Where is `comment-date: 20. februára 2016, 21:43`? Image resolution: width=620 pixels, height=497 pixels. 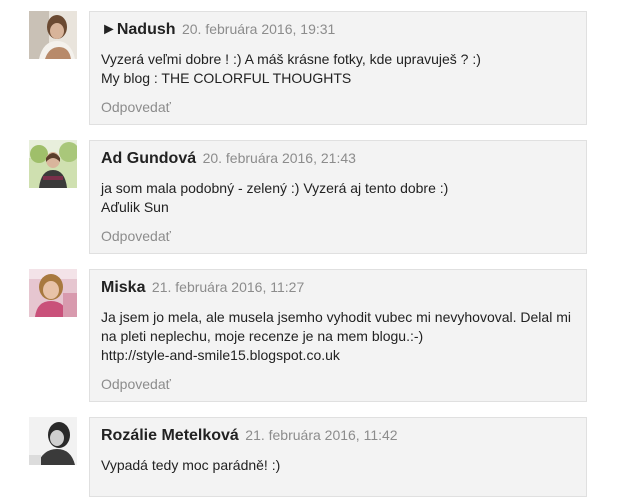 comment-date: 20. februára 2016, 21:43 is located at coordinates (279, 158).